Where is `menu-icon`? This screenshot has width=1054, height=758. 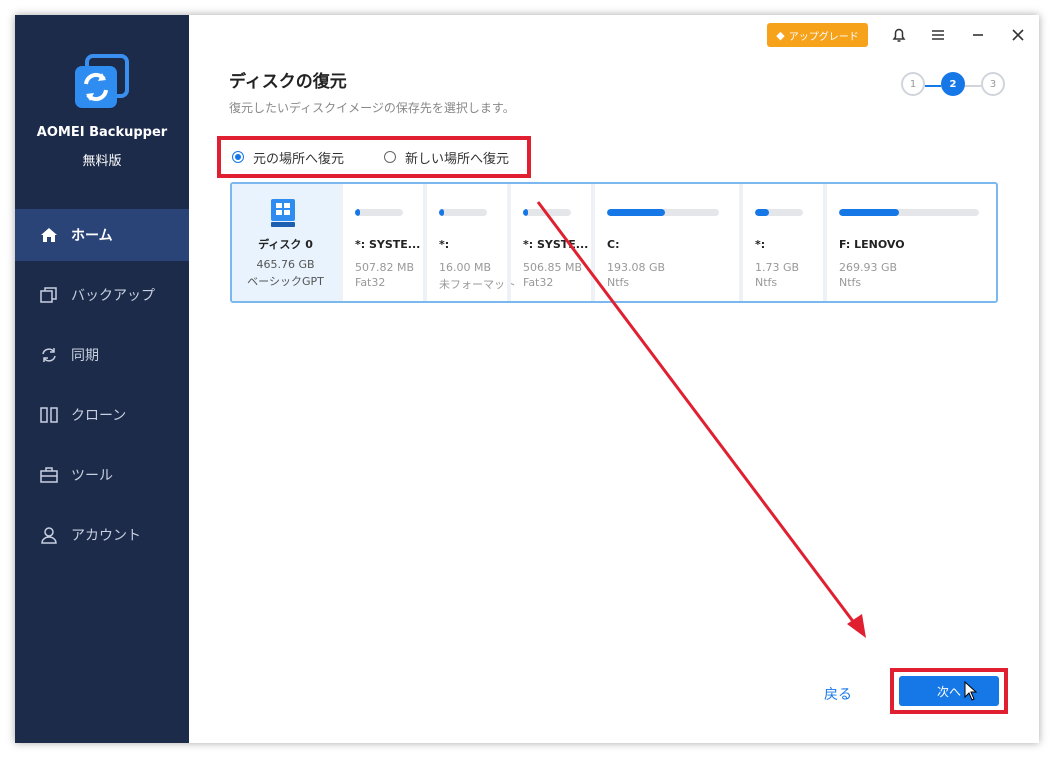 menu-icon is located at coordinates (938, 35).